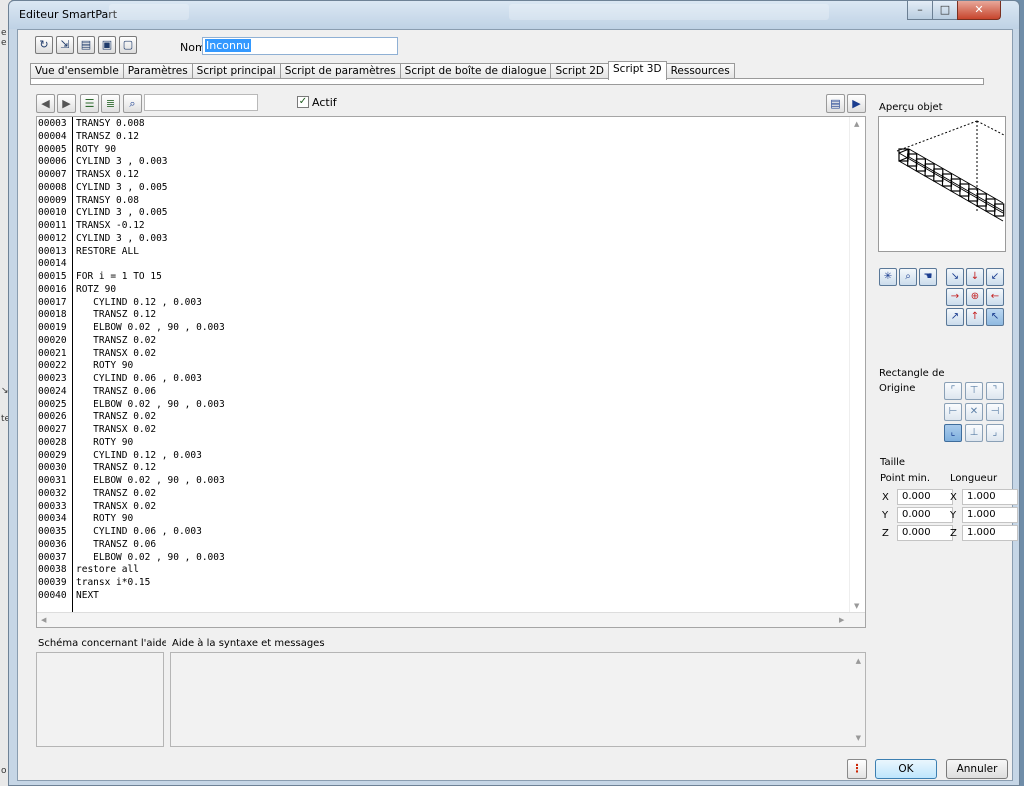  I want to click on save-button: ▣, so click(107, 45).